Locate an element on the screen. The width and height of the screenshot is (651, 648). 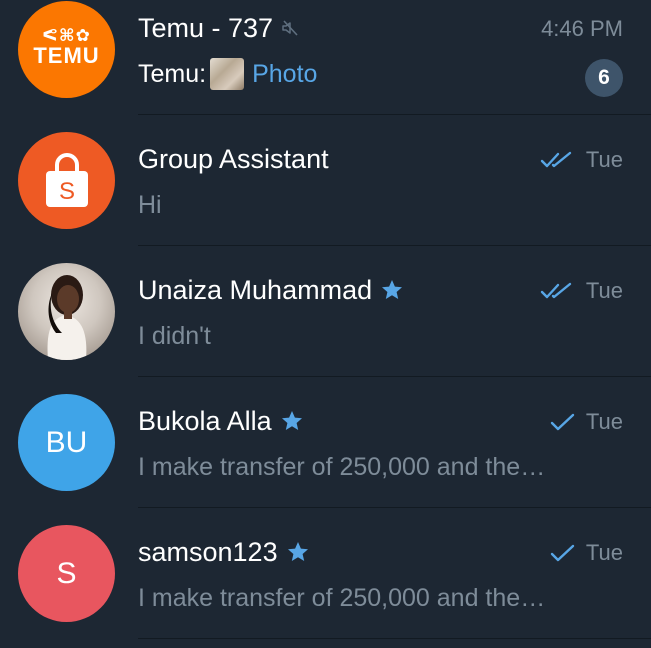
avatar-initials: BU is located at coordinates (66, 442).